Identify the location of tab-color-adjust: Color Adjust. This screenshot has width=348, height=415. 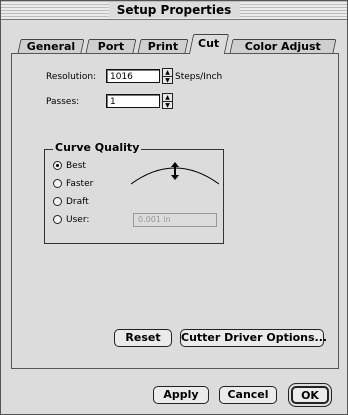
(283, 46).